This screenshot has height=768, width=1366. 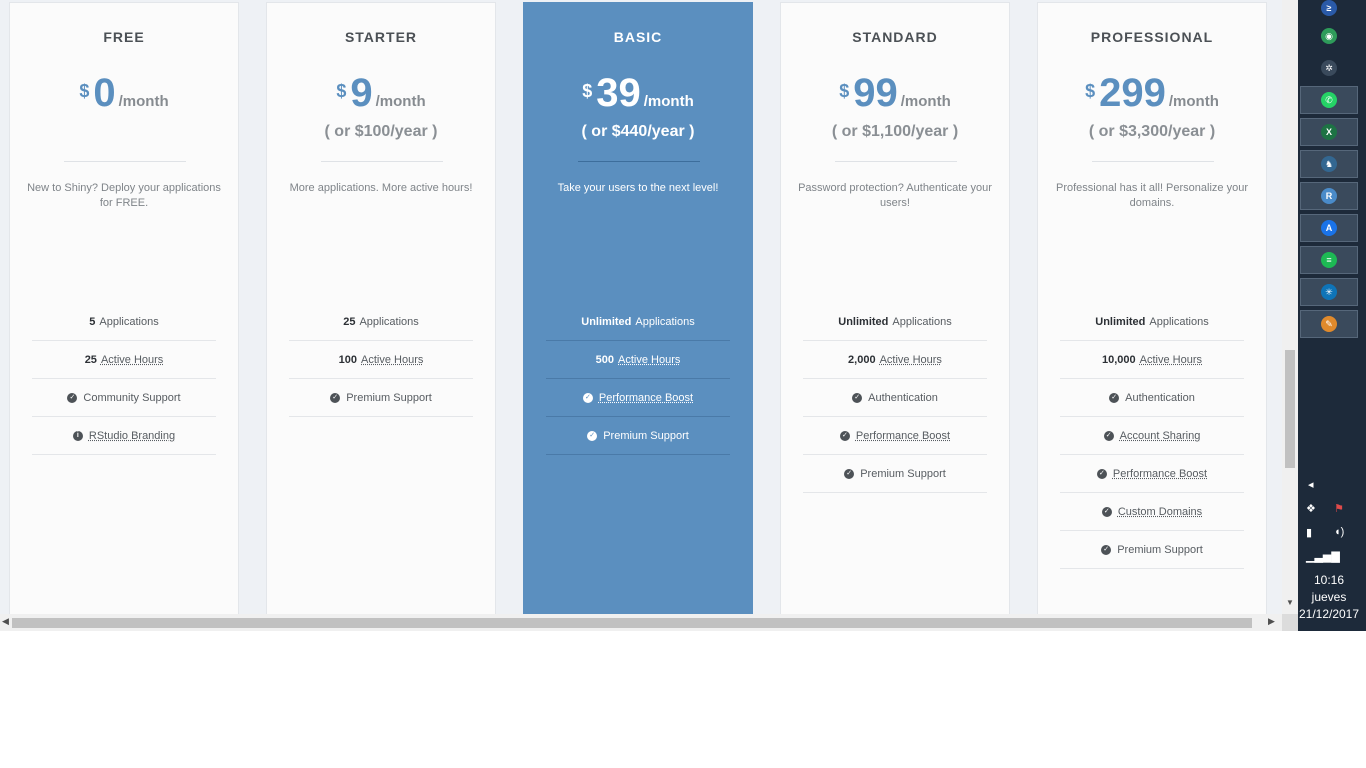 What do you see at coordinates (1160, 436) in the screenshot?
I see `feature-label: Account Sharing` at bounding box center [1160, 436].